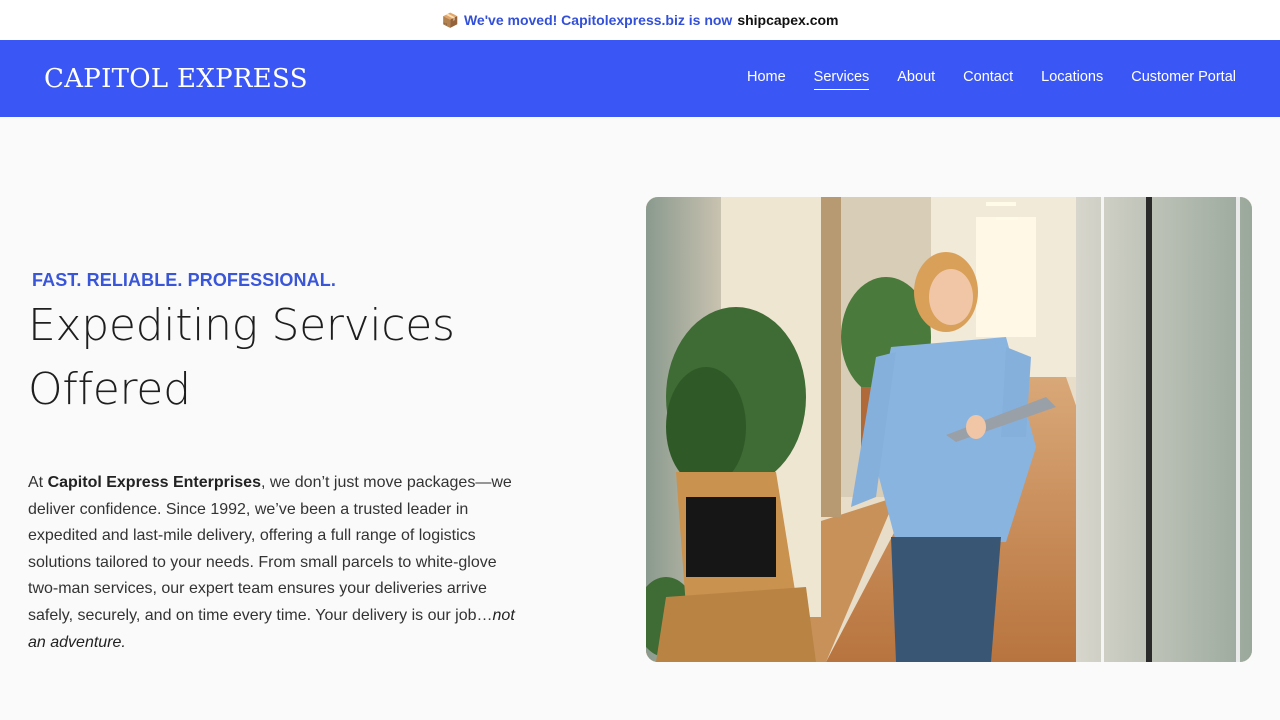 The width and height of the screenshot is (1280, 720). I want to click on new-domain-link: shipcapex.com, so click(787, 20).